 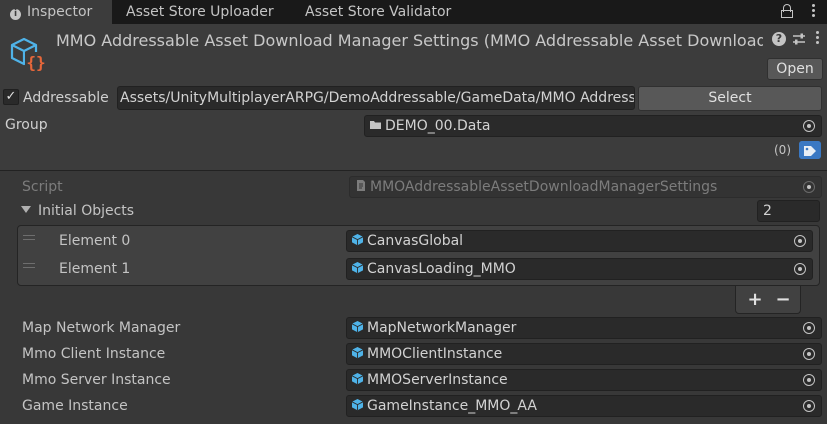 What do you see at coordinates (809, 187) in the screenshot?
I see `script-picker-icon` at bounding box center [809, 187].